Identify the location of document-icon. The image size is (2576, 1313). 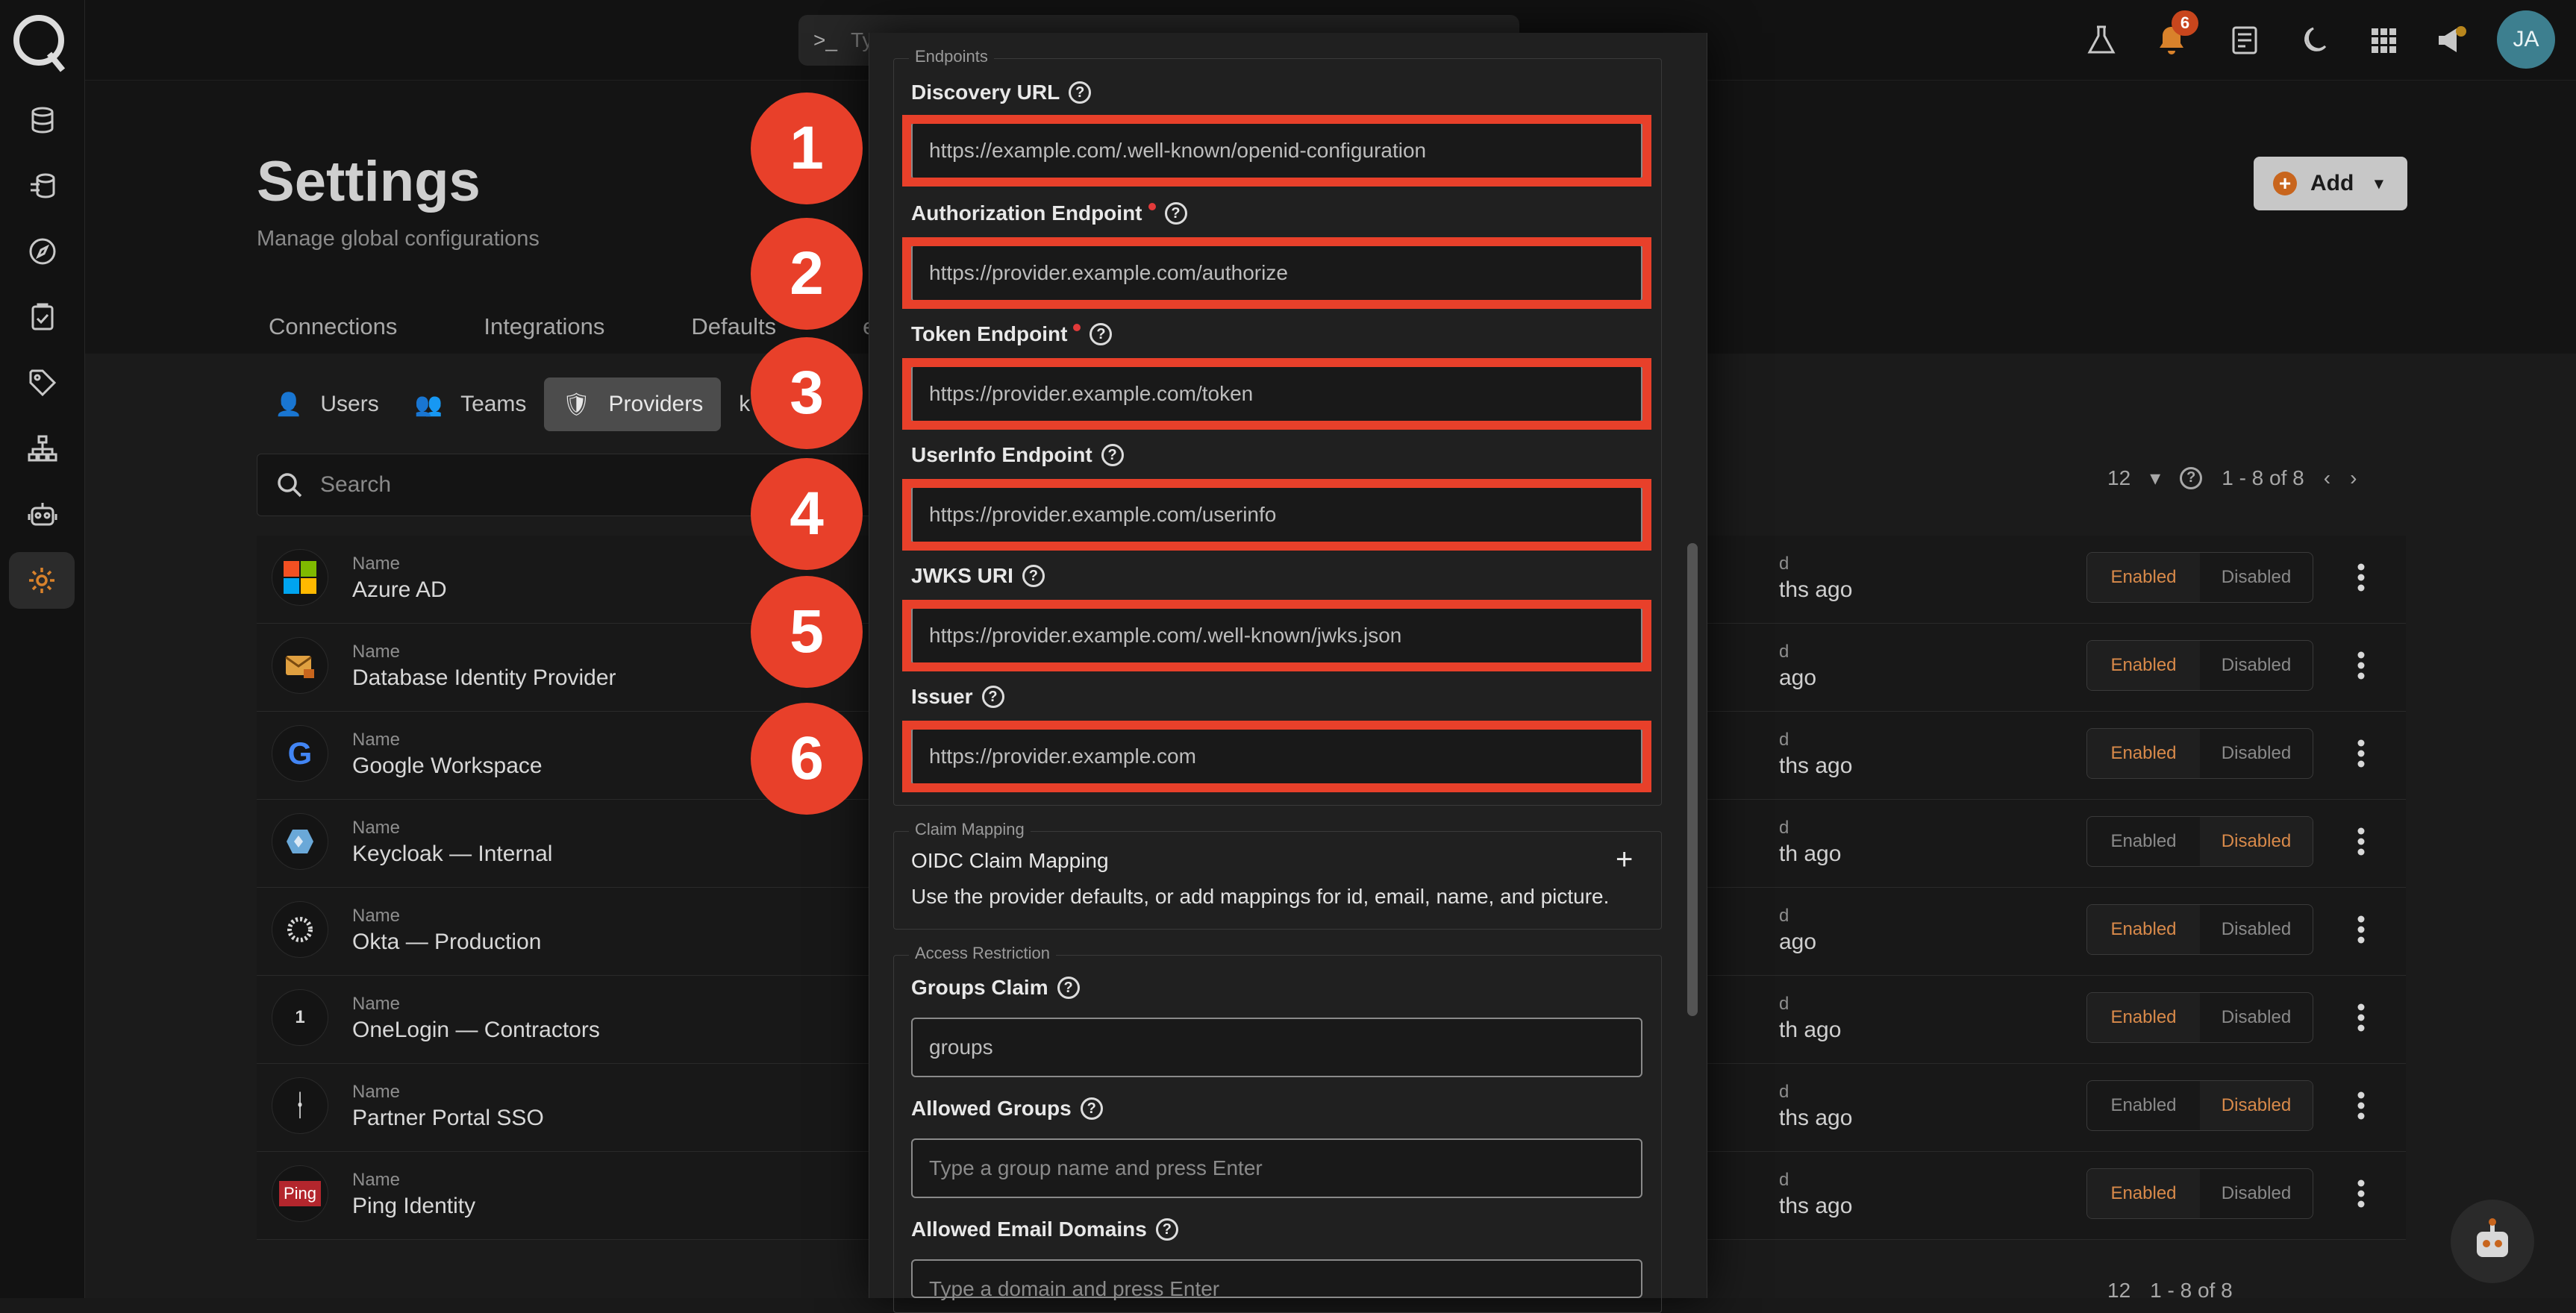
(2244, 40).